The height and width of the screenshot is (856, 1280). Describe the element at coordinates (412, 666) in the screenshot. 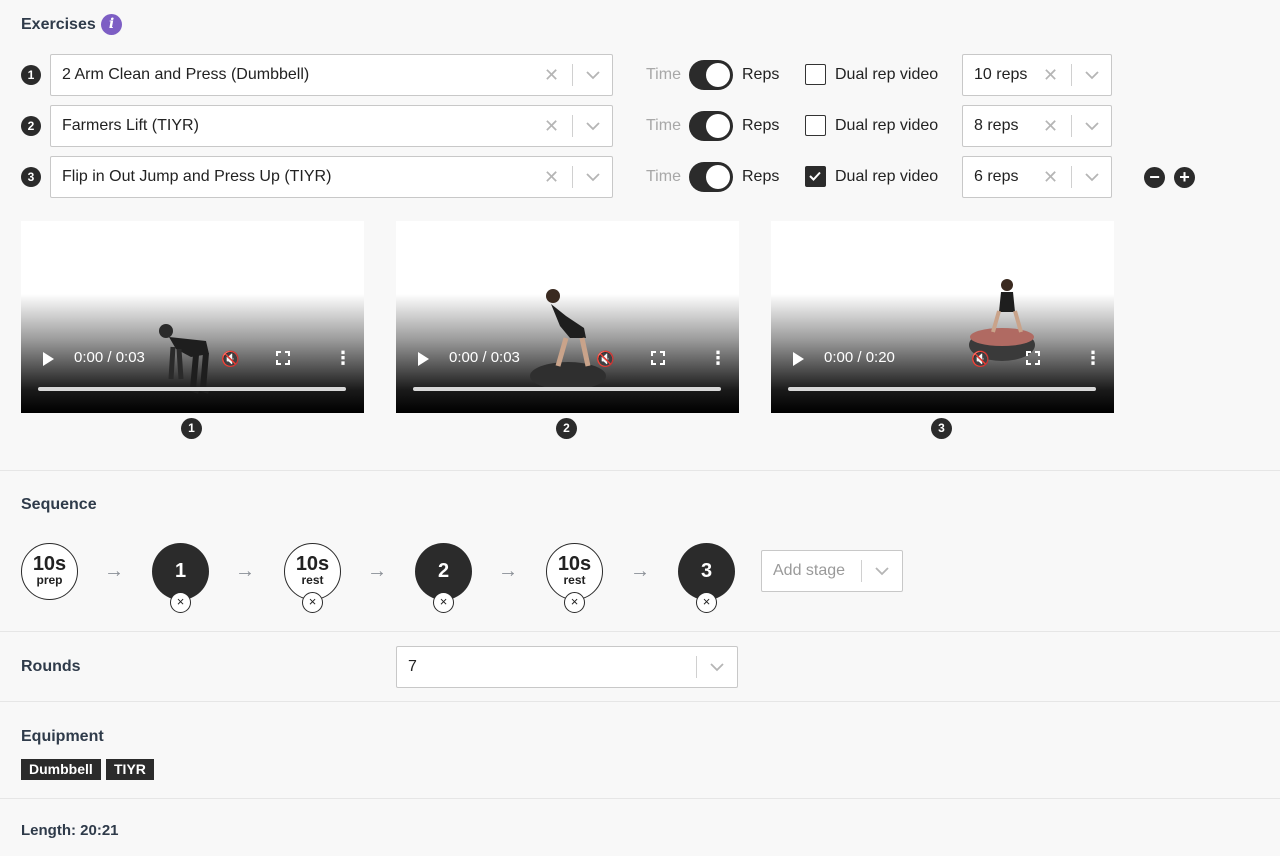

I see `rounds-select-value: 7` at that location.